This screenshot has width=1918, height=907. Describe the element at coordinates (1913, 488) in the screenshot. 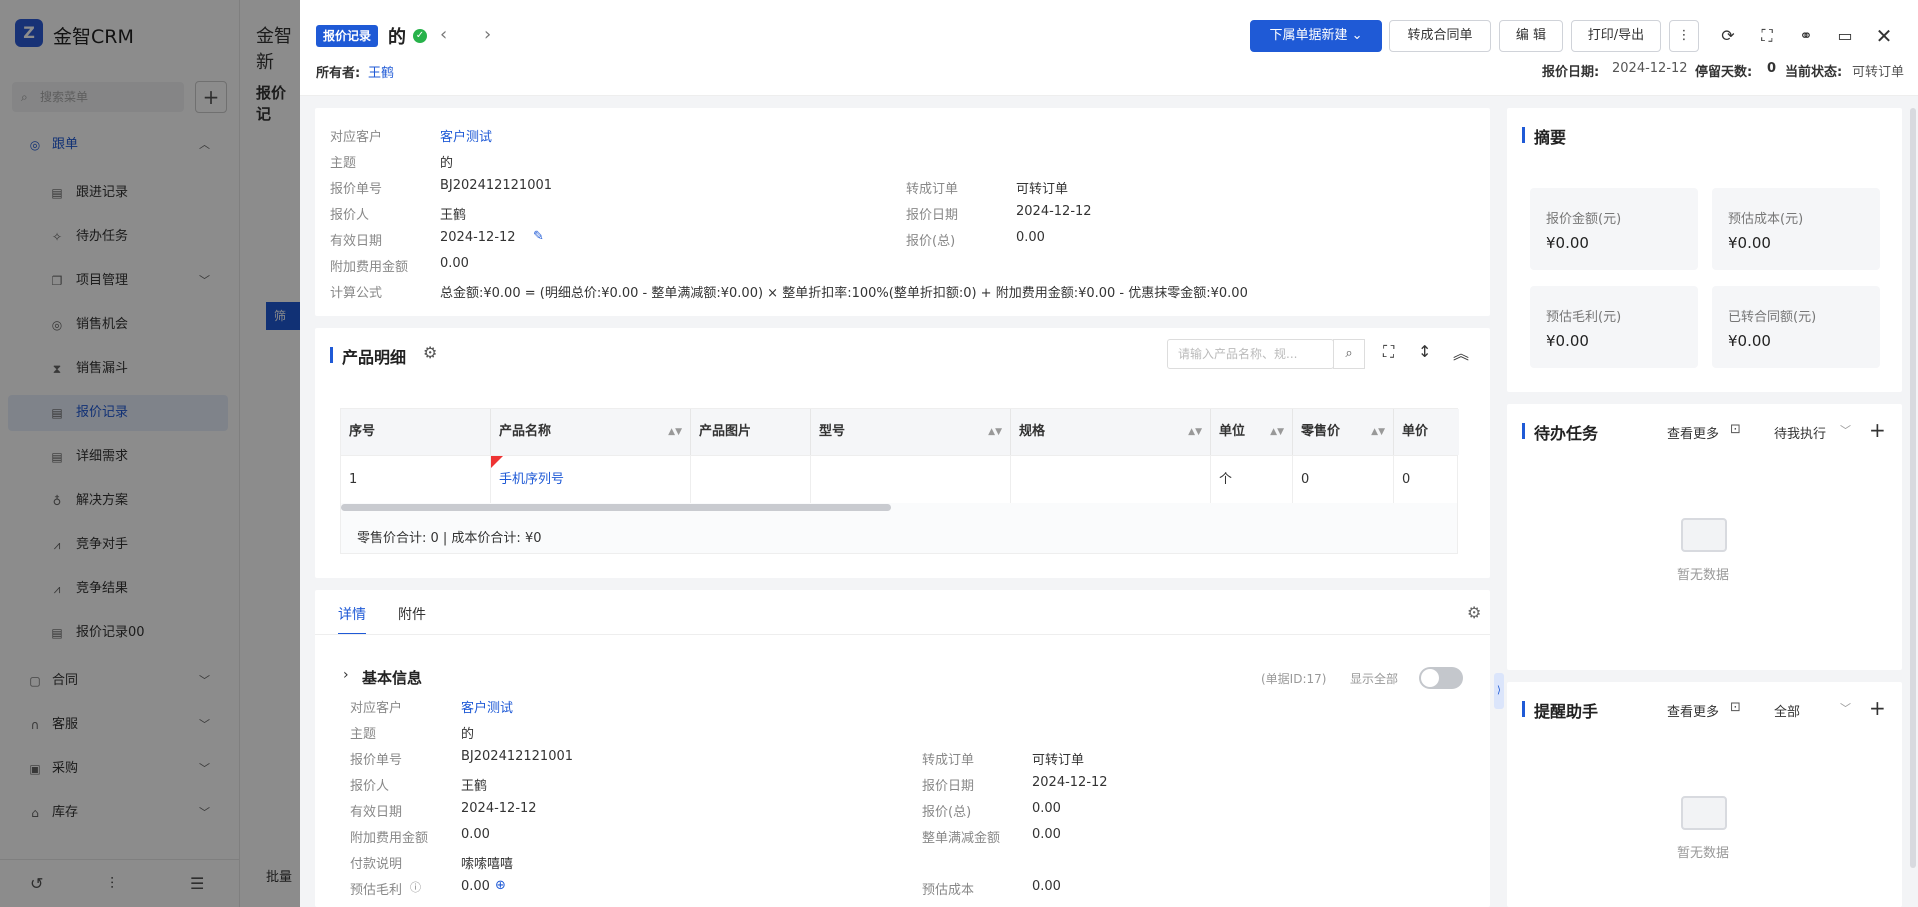

I see `vertical-scrollbar` at that location.